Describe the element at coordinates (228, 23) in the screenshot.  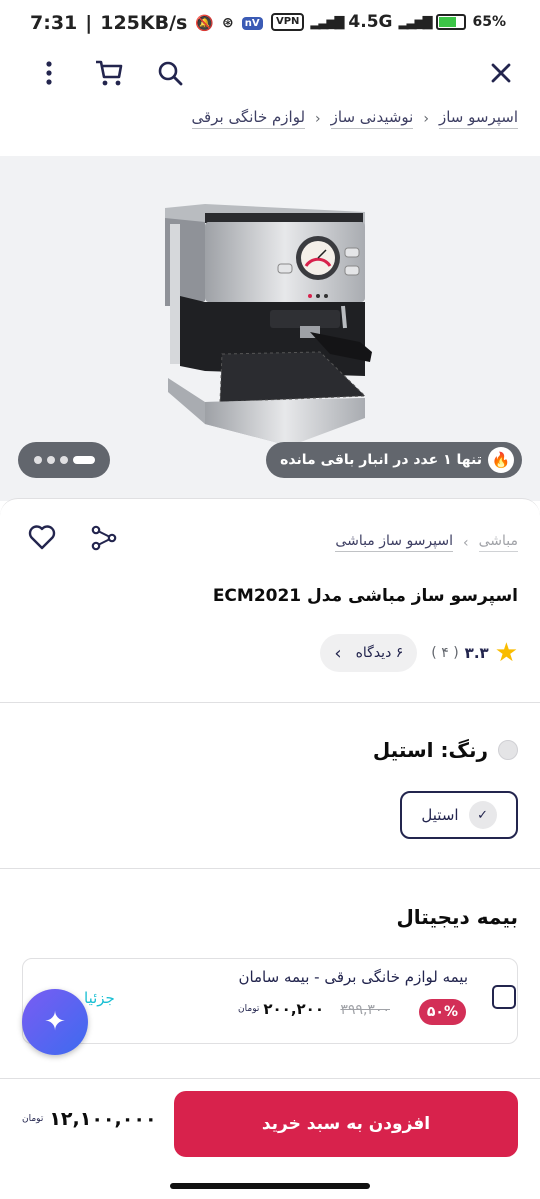
I see `app-icon: ⊛` at that location.